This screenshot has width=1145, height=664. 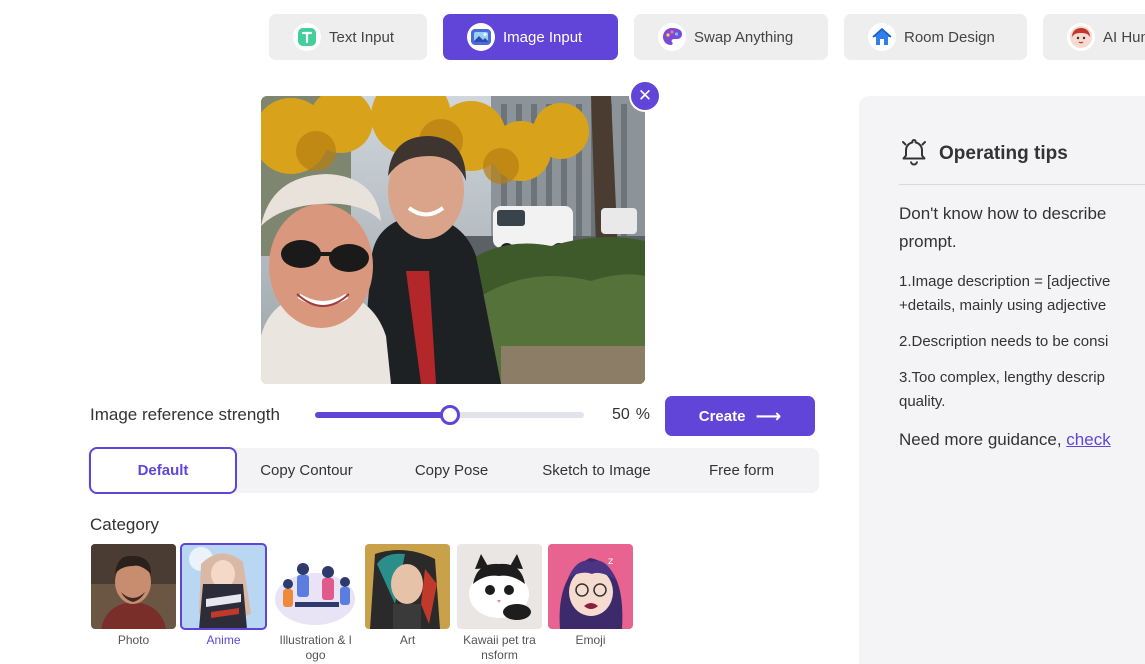 I want to click on mode-copy-pose: Copy Pose, so click(x=451, y=470).